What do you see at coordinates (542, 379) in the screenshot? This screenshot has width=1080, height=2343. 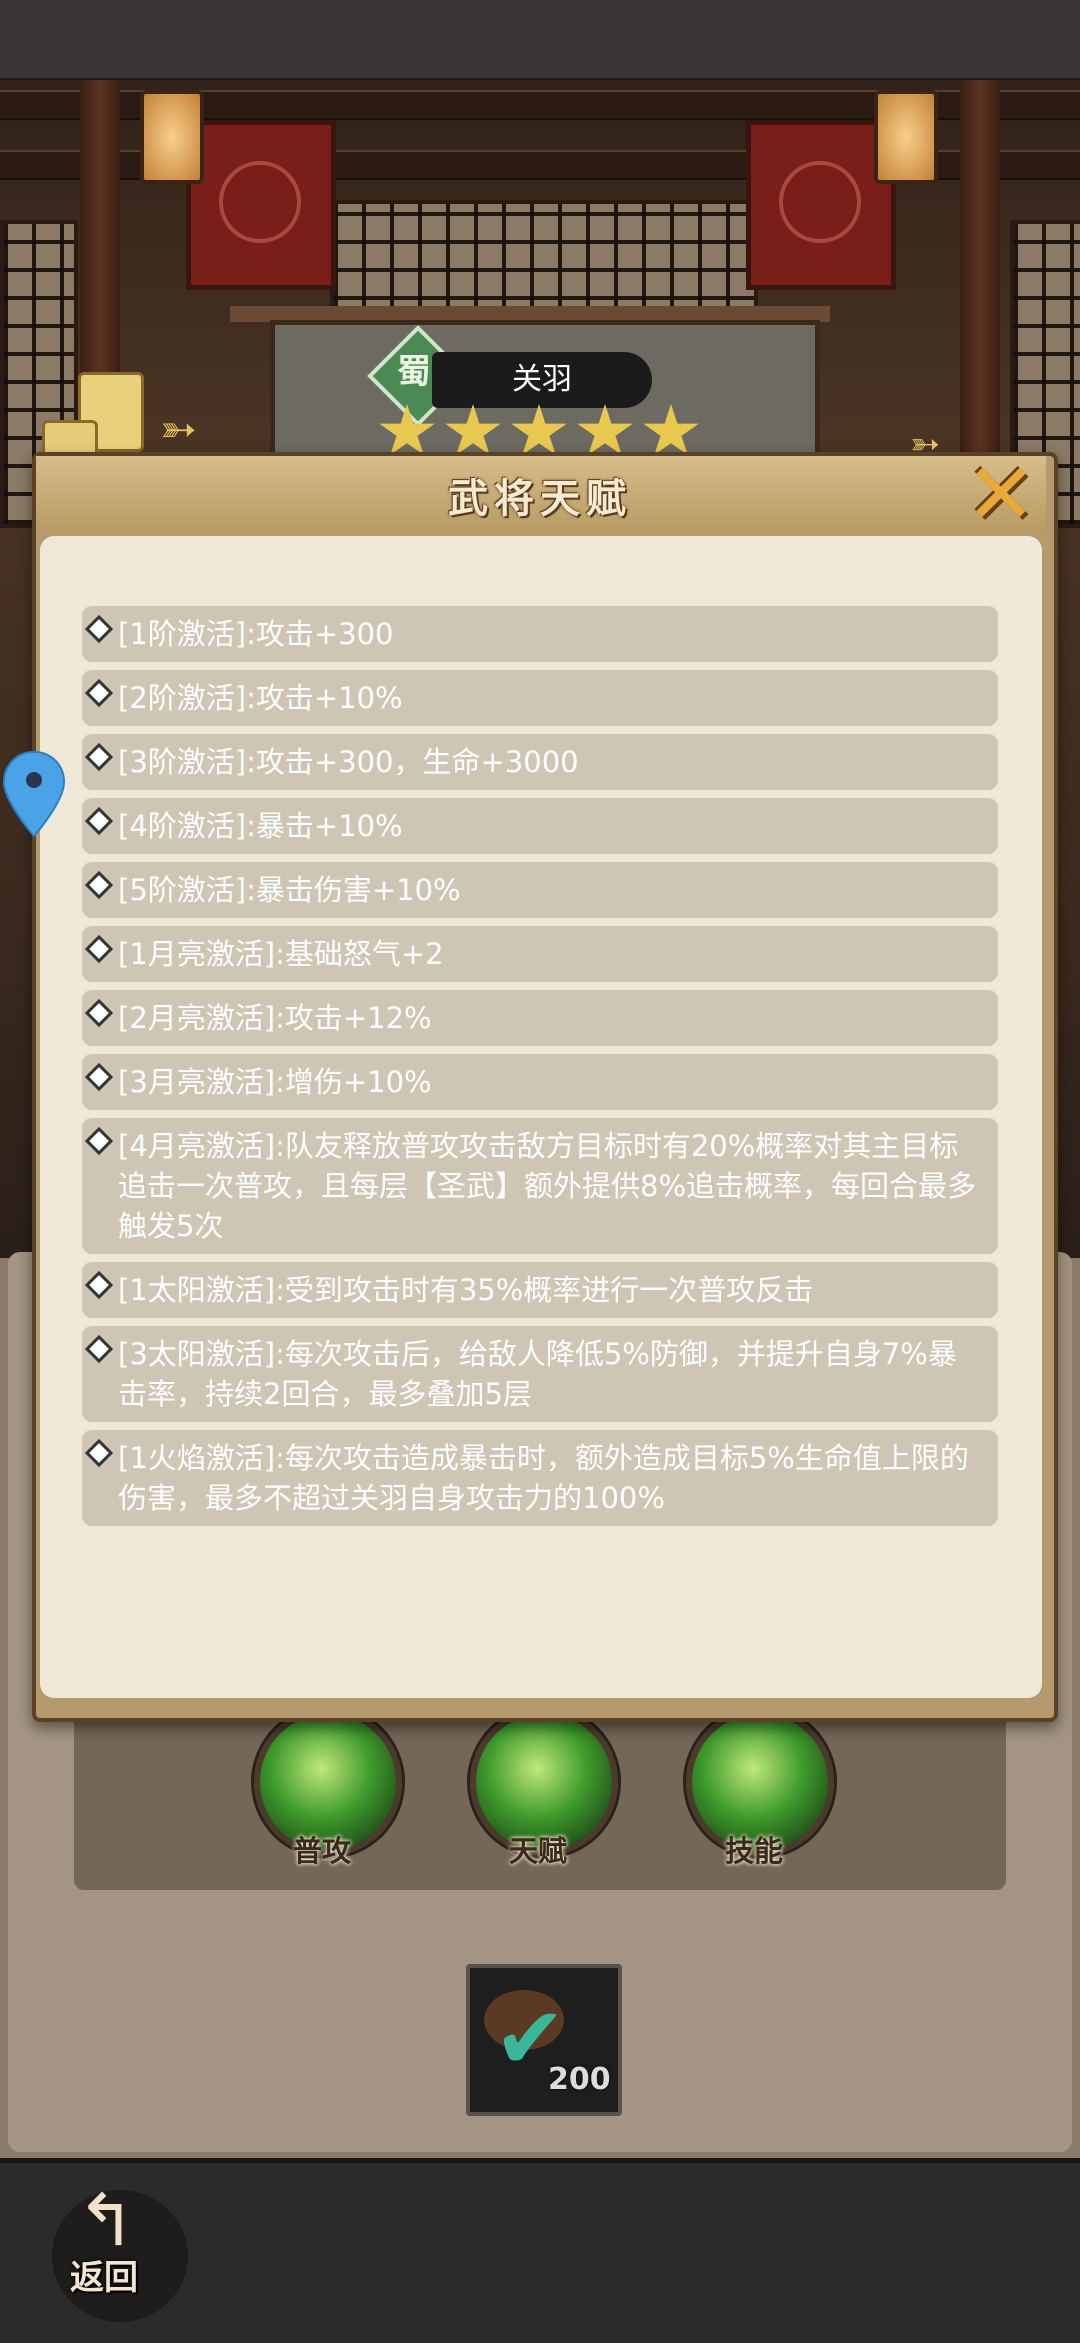 I see `hero-name: 关羽` at bounding box center [542, 379].